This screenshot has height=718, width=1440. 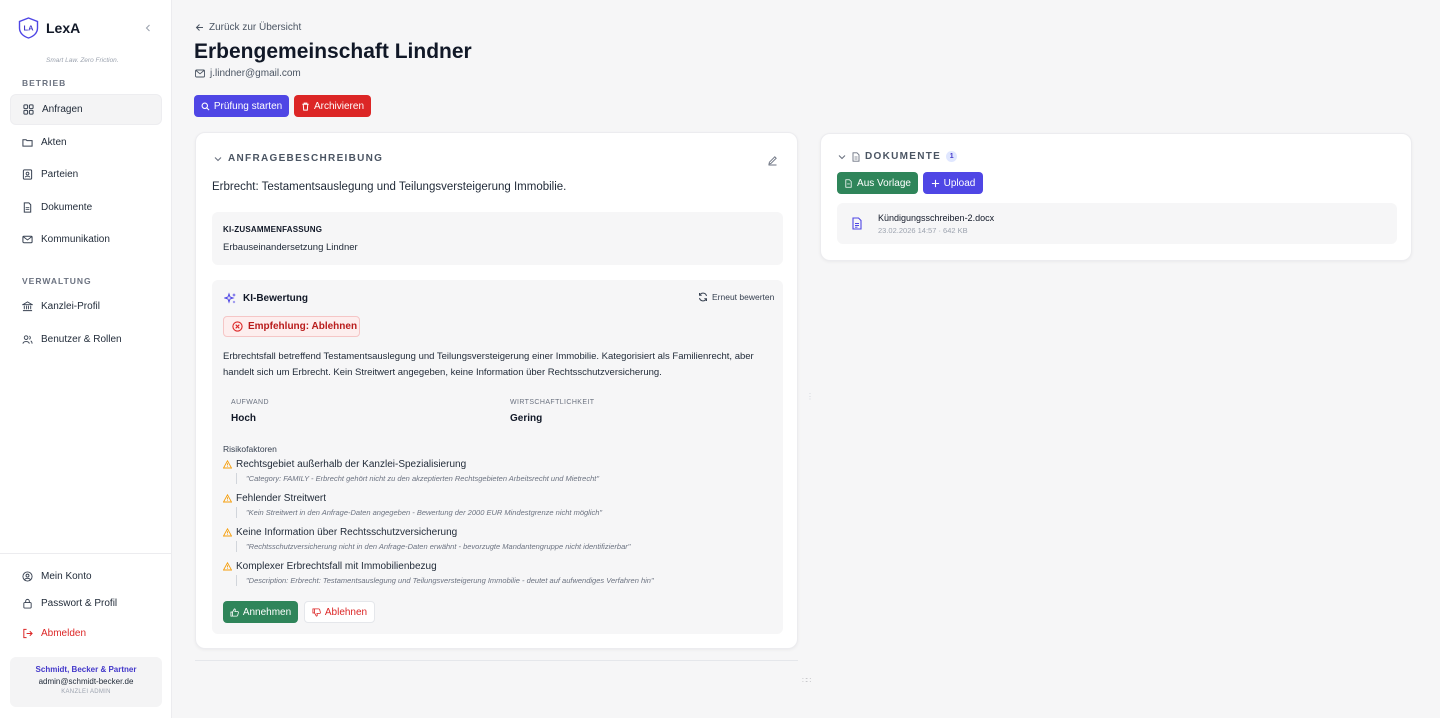 I want to click on sidebar-item-dokumente: Dokumente, so click(x=86, y=207).